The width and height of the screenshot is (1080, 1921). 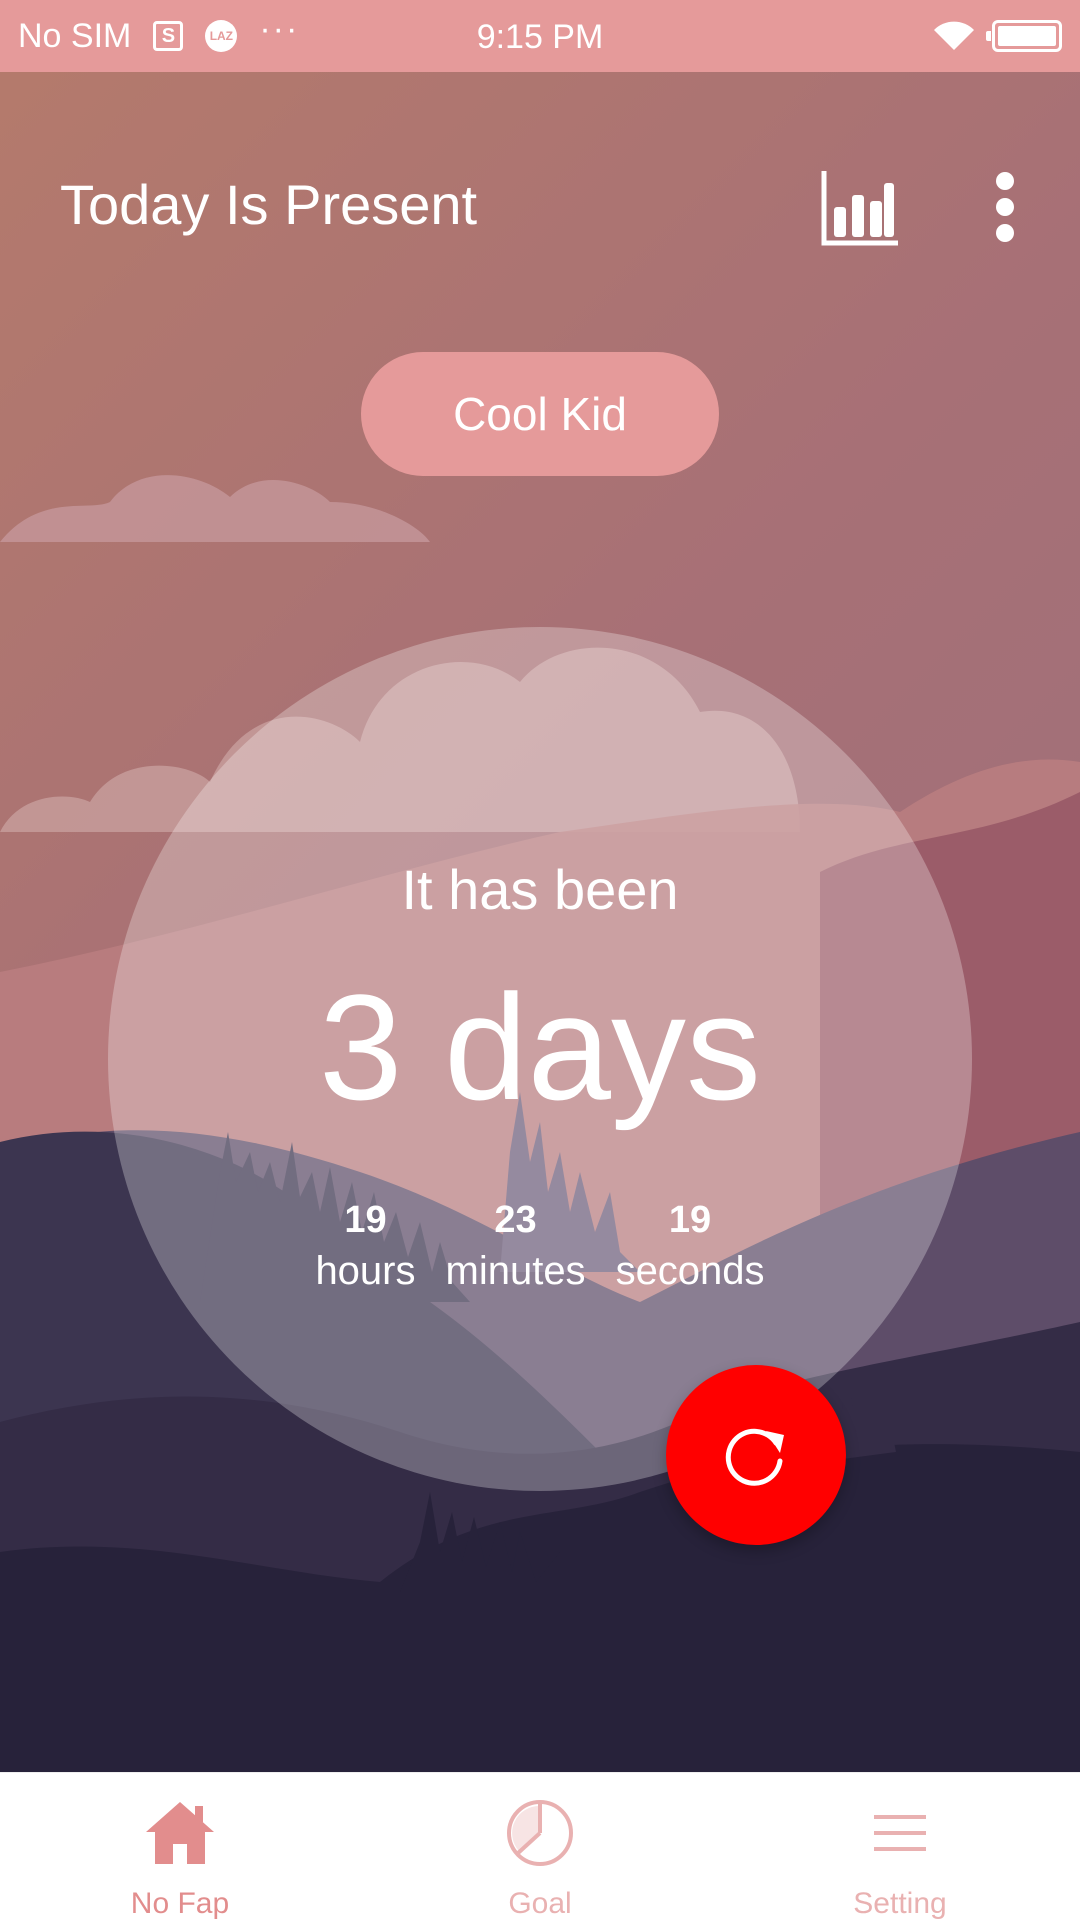 I want to click on seconds-value: 19, so click(x=690, y=1220).